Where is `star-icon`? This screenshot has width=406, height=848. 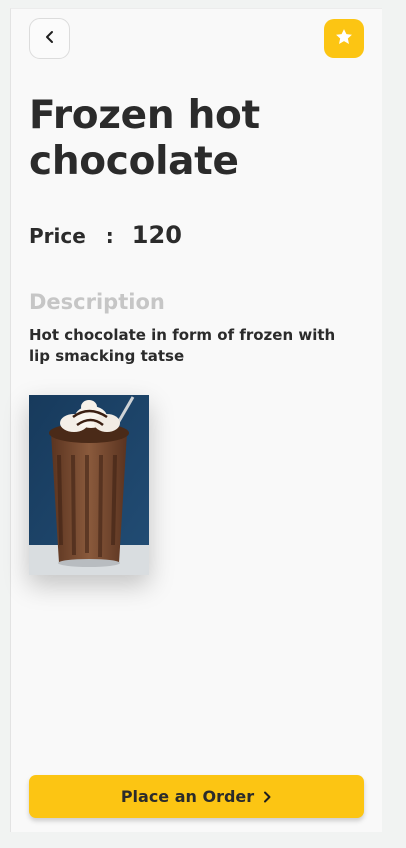 star-icon is located at coordinates (344, 39).